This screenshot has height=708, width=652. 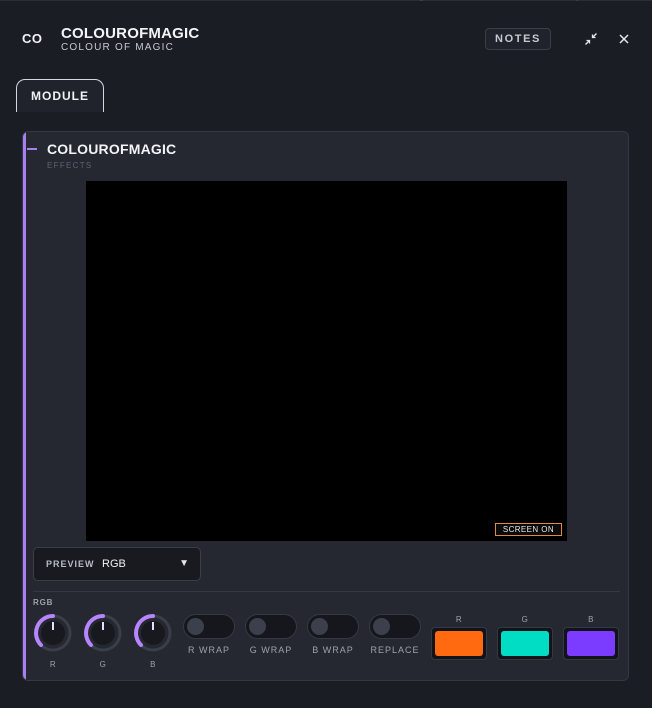 I want to click on swatch-r, so click(x=459, y=643).